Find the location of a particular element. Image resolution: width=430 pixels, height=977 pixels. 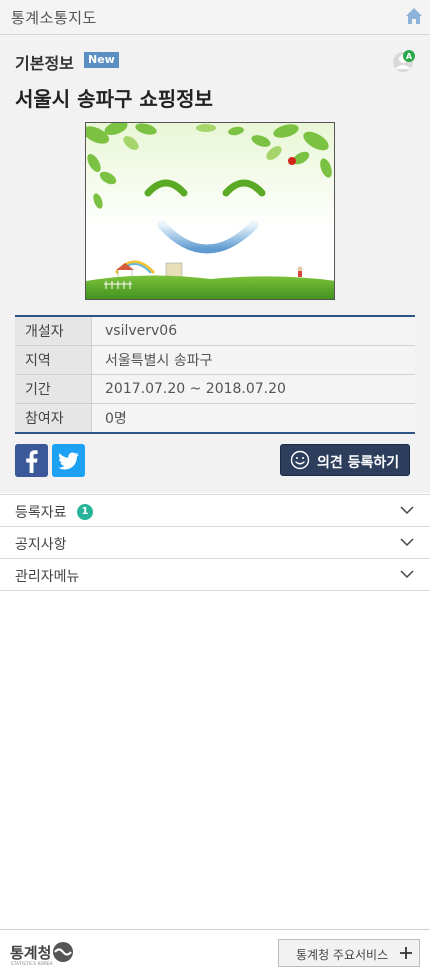

row-value: 0명 is located at coordinates (253, 418).